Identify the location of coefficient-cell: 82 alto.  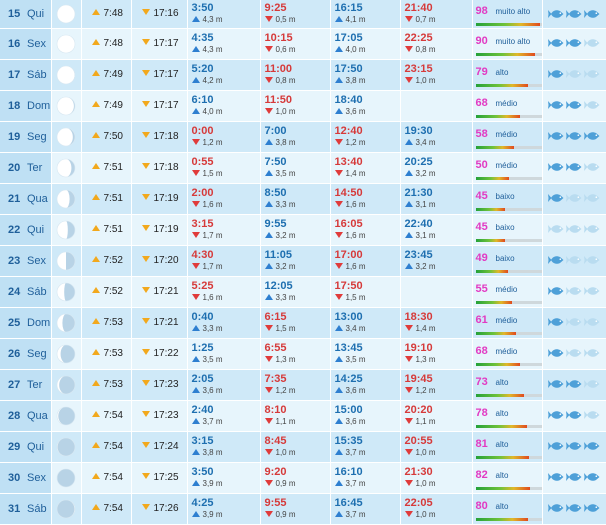
(507, 478).